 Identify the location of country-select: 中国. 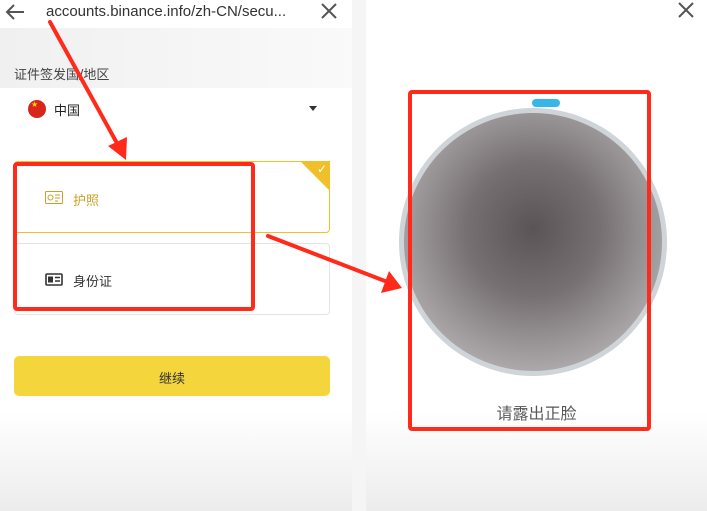
(178, 110).